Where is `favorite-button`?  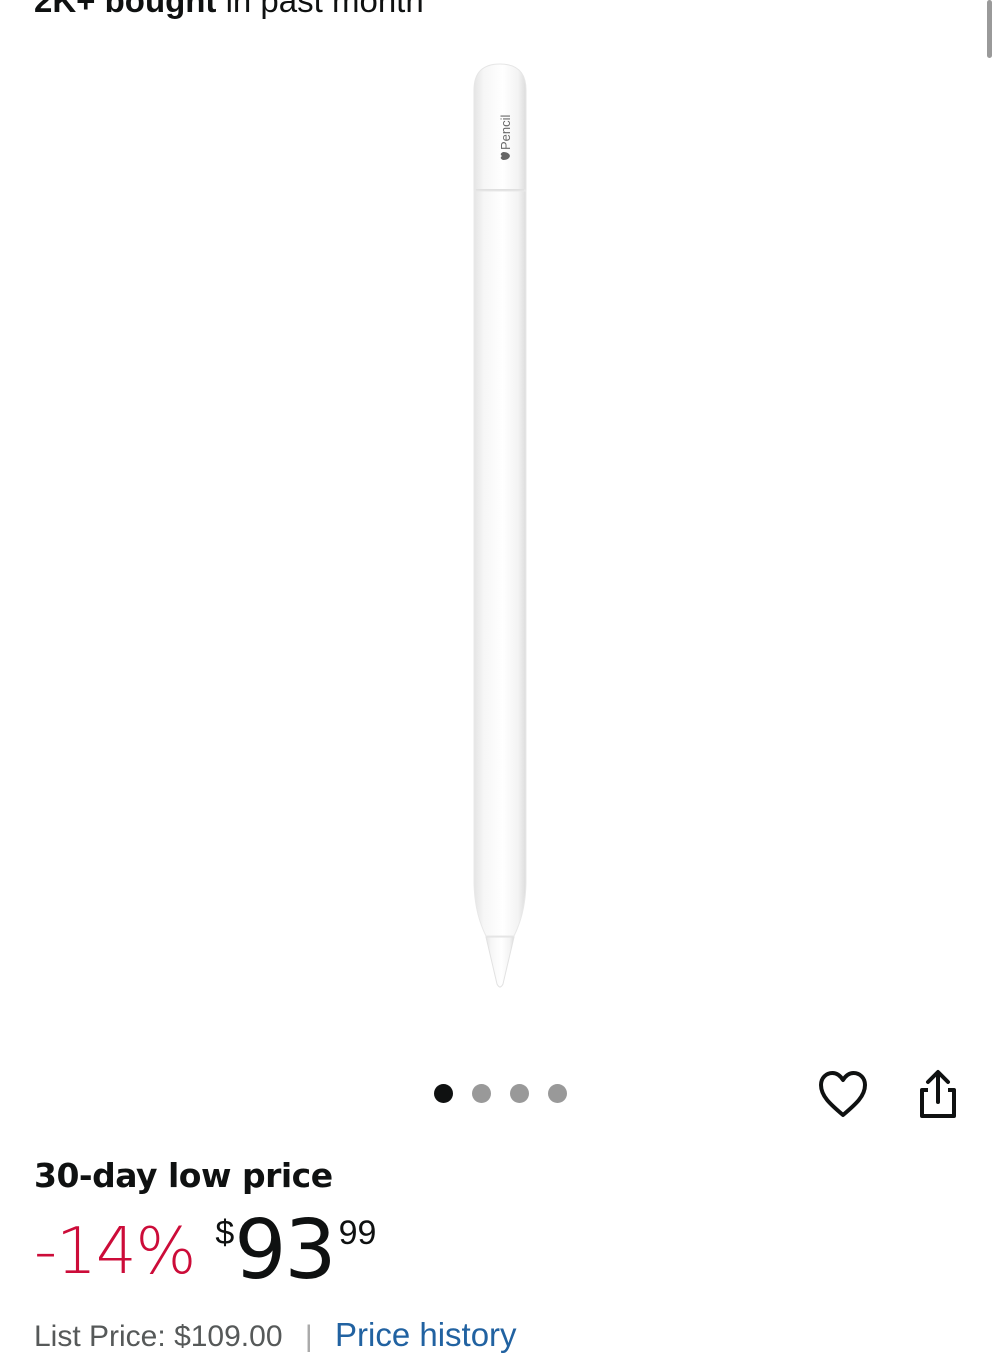 favorite-button is located at coordinates (843, 1094).